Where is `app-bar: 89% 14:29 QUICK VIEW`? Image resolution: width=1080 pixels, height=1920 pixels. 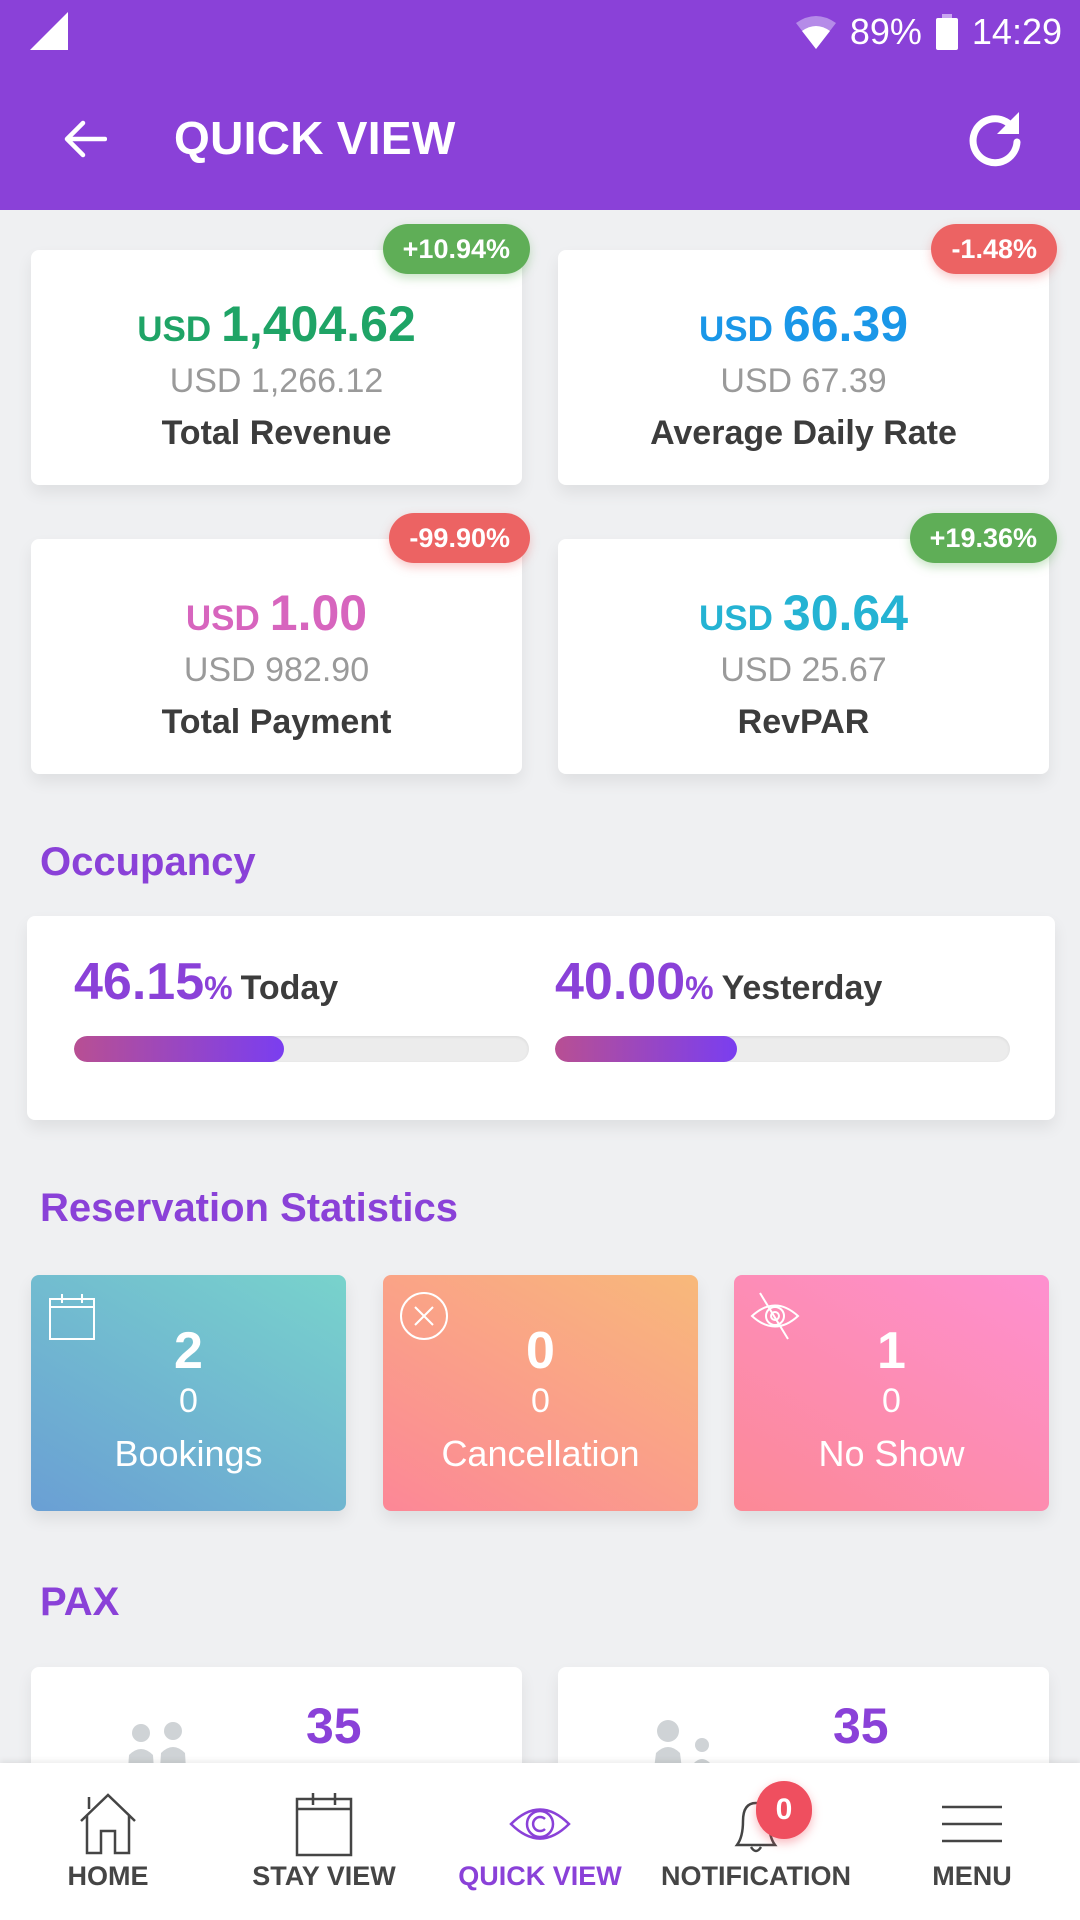 app-bar: 89% 14:29 QUICK VIEW is located at coordinates (540, 105).